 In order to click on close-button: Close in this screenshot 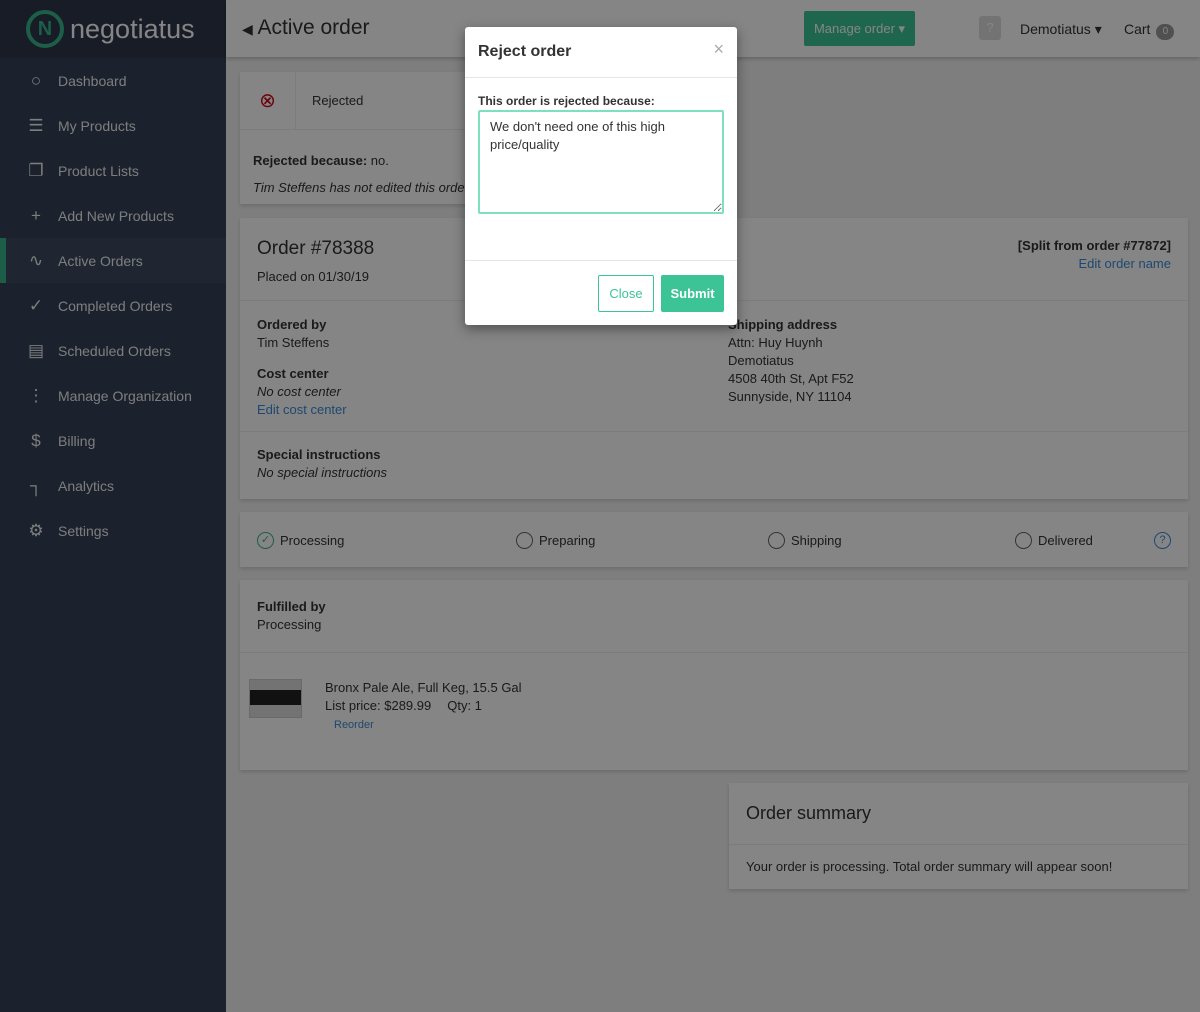, I will do `click(626, 293)`.